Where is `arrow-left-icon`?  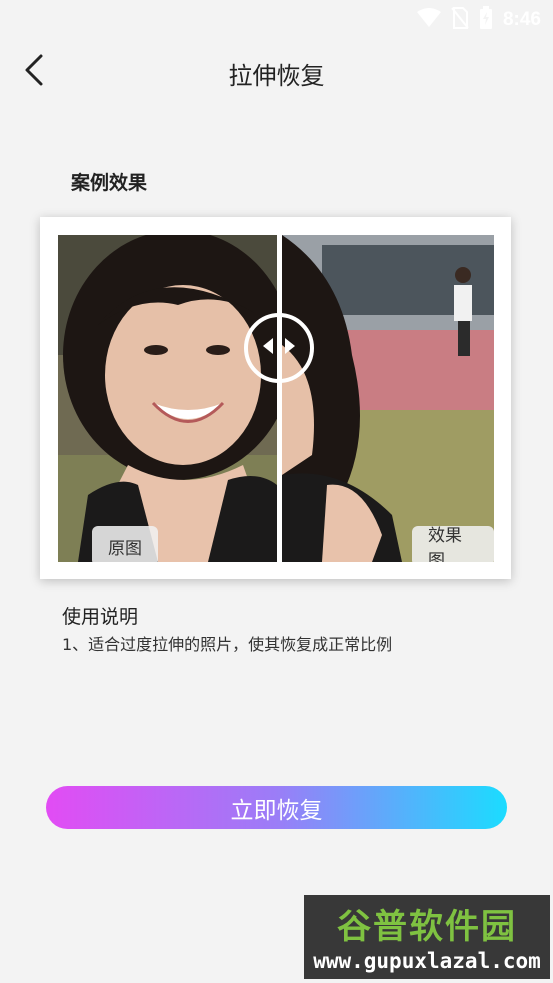 arrow-left-icon is located at coordinates (268, 348).